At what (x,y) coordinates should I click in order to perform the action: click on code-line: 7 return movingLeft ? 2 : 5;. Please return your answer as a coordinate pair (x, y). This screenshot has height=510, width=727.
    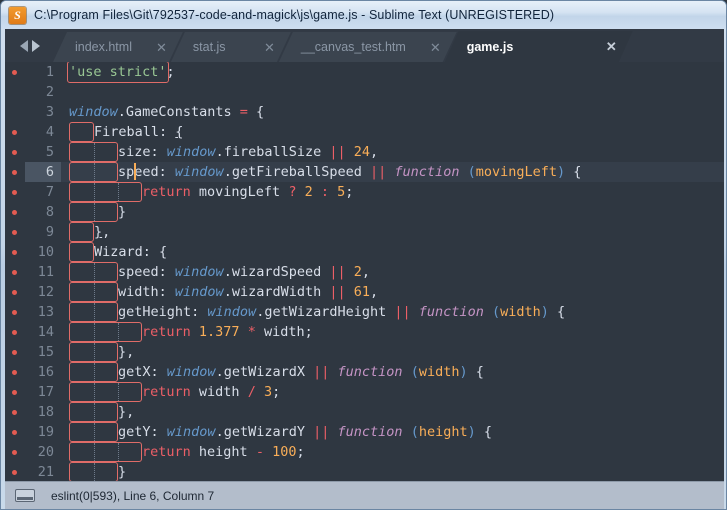
    Looking at the image, I should click on (364, 192).